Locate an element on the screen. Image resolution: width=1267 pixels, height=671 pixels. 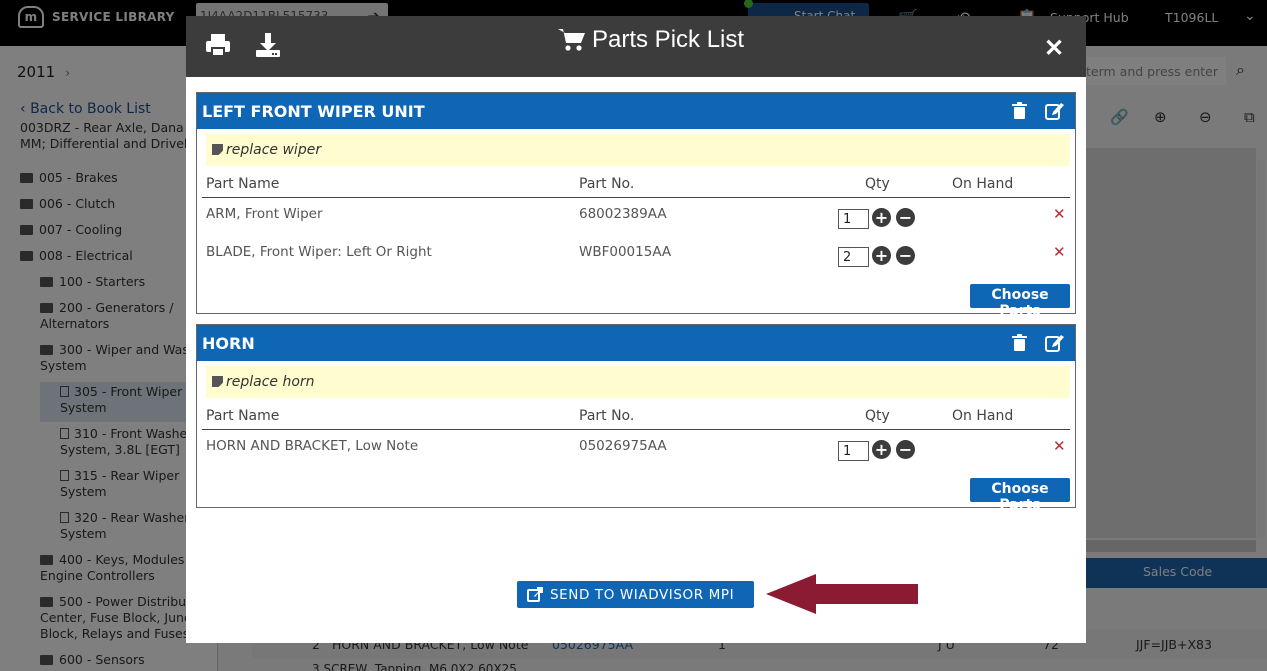
part-note: replace horn is located at coordinates (638, 382).